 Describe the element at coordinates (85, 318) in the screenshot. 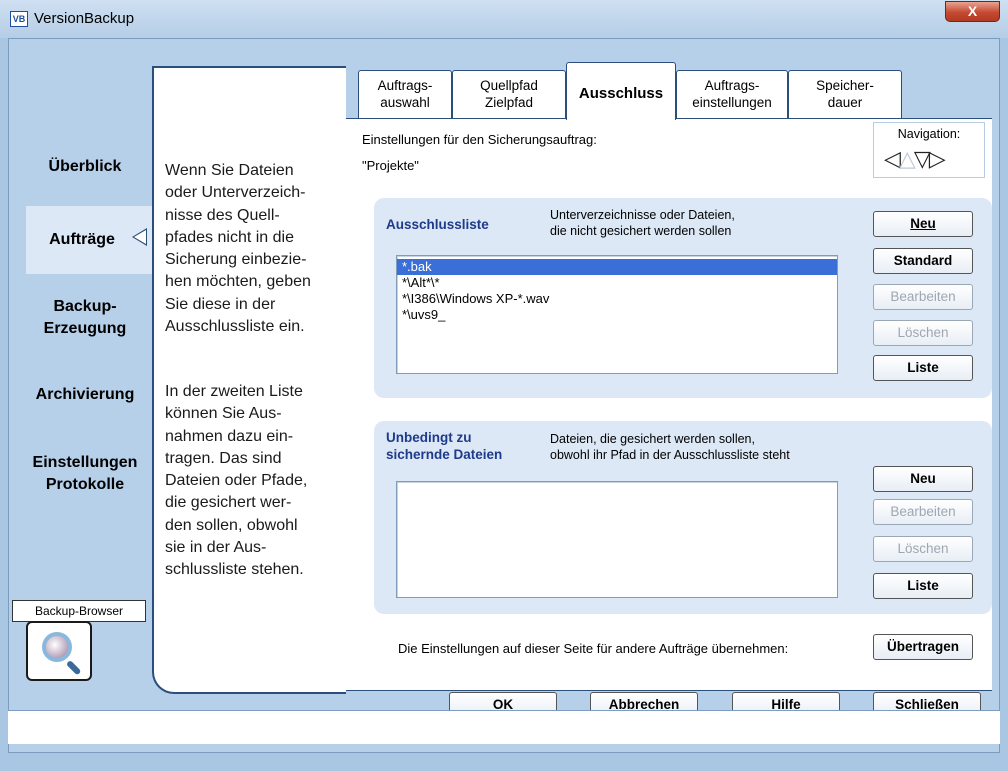

I see `nav-item-backup-creation: Backup- Erzeugung` at that location.